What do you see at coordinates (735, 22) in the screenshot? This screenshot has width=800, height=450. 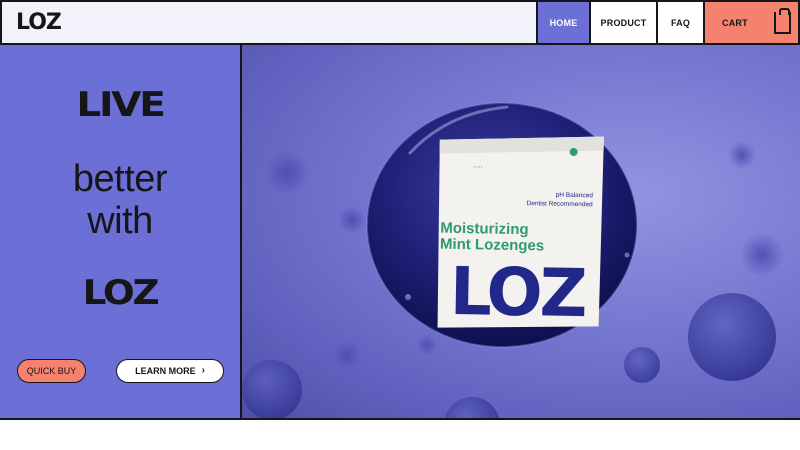 I see `nav-cart-label: CART` at bounding box center [735, 22].